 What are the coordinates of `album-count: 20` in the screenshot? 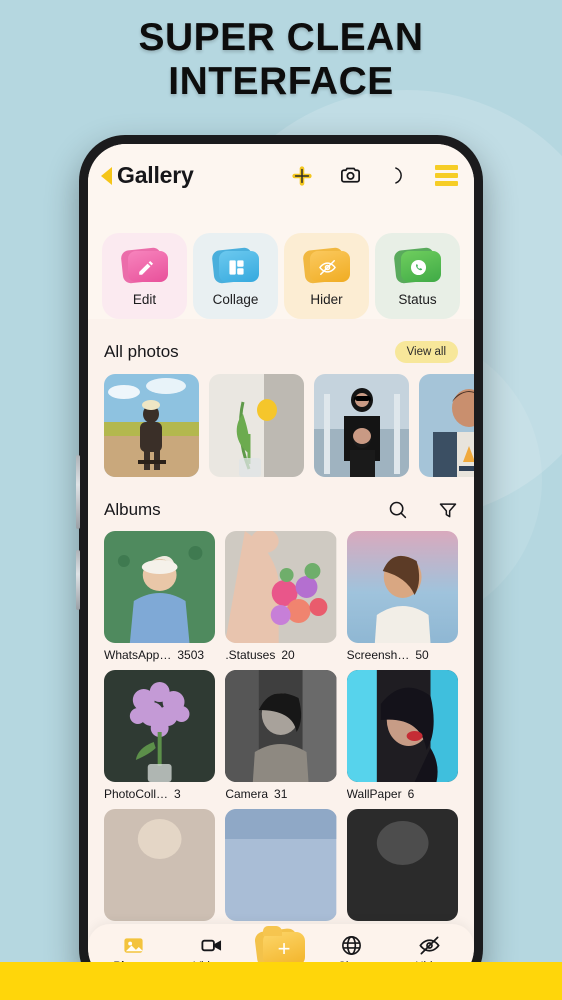 It's located at (288, 655).